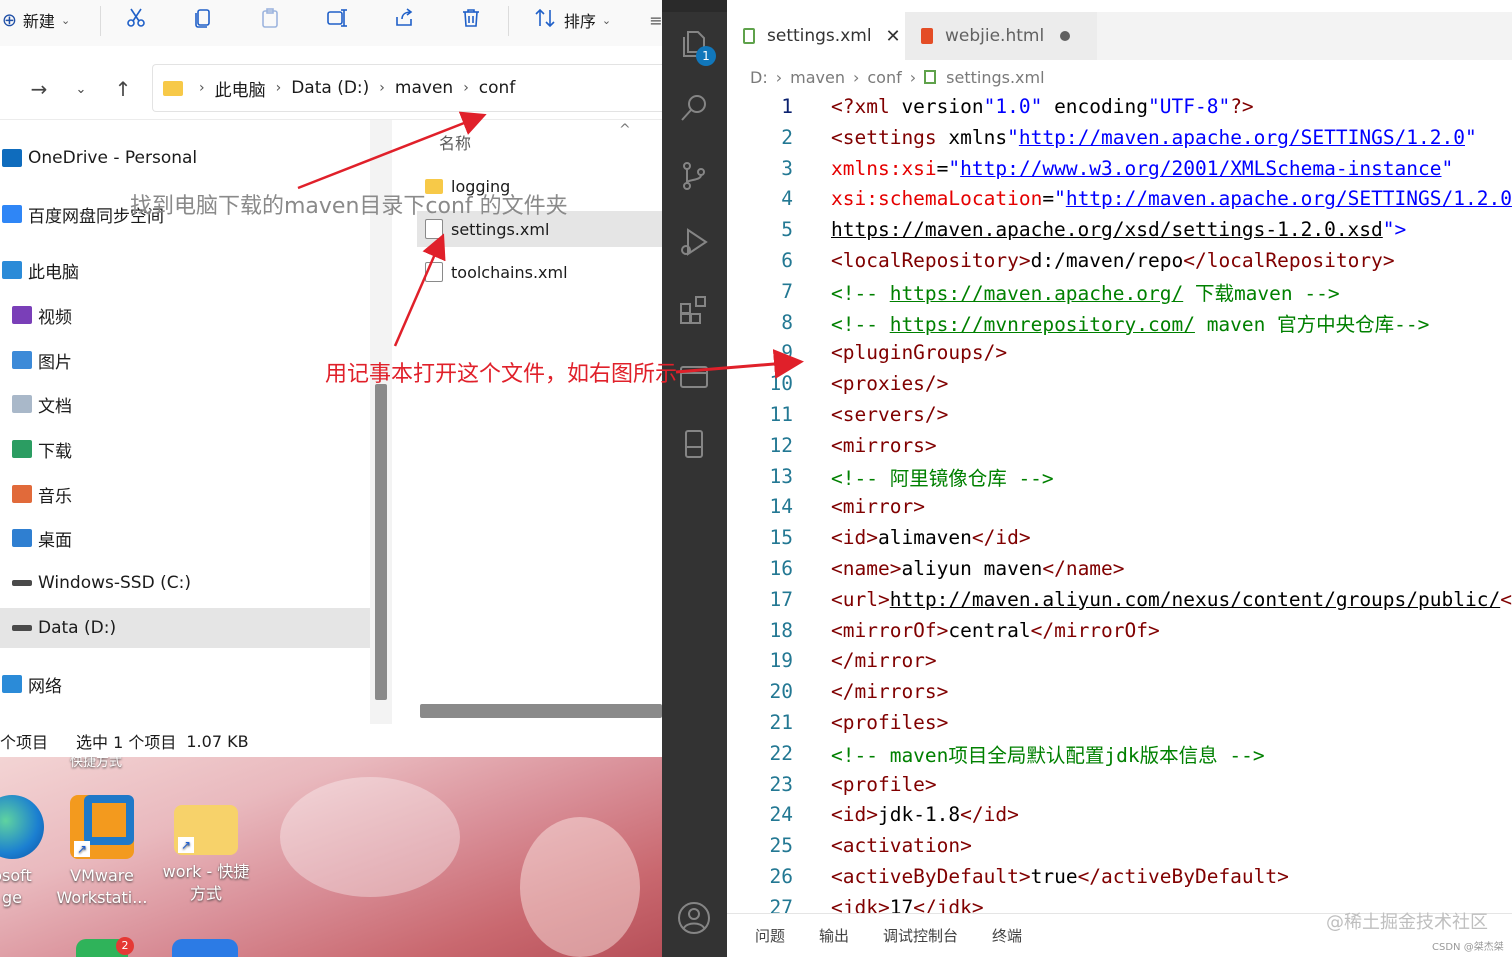  I want to click on file-name: settings.xml, so click(500, 229).